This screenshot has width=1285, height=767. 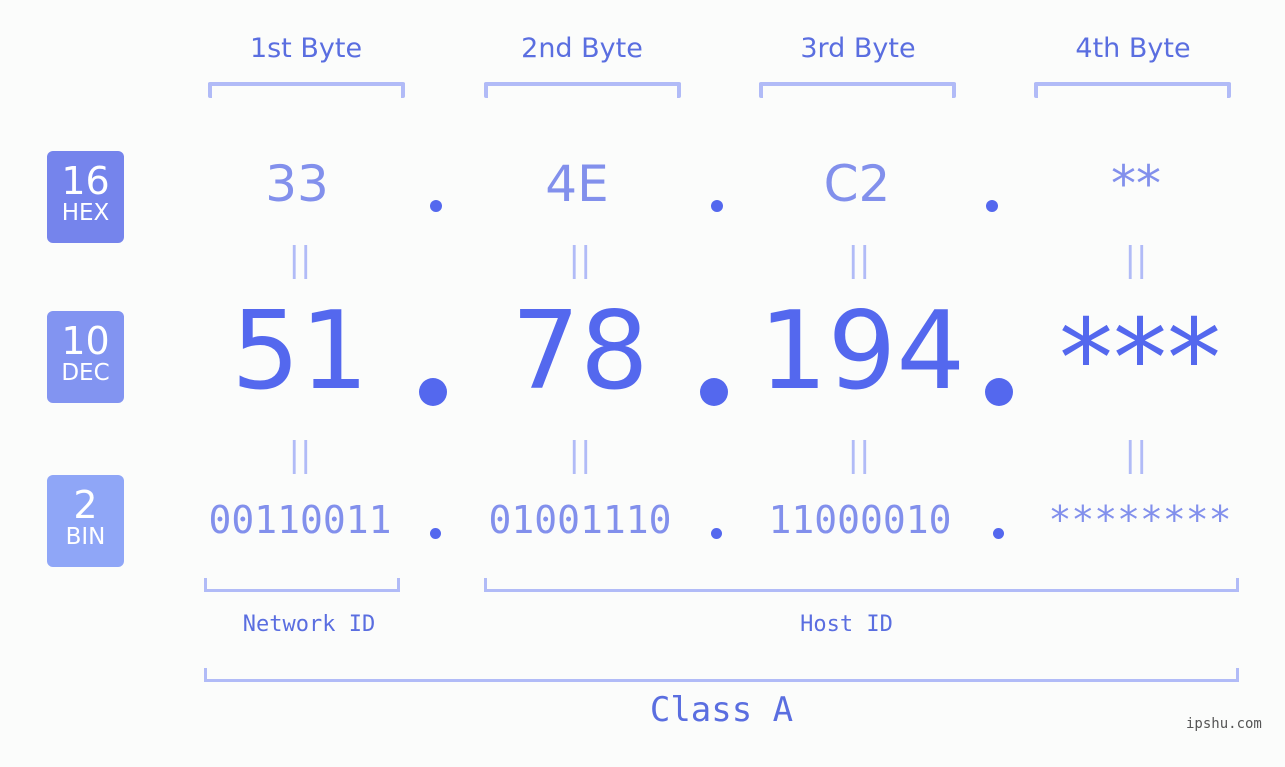 I want to click on bin-byte-4: ********, so click(x=1140, y=520).